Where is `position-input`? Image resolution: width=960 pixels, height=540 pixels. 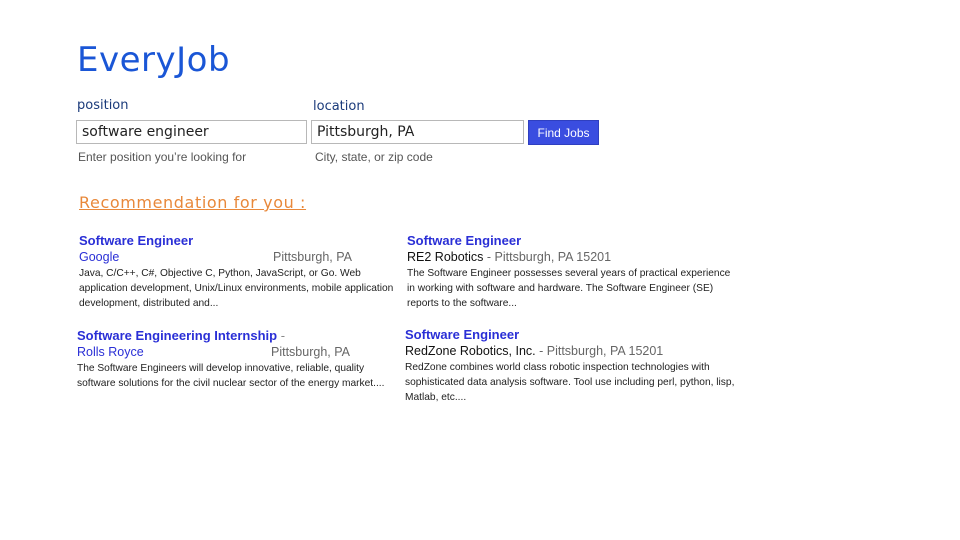
position-input is located at coordinates (191, 132).